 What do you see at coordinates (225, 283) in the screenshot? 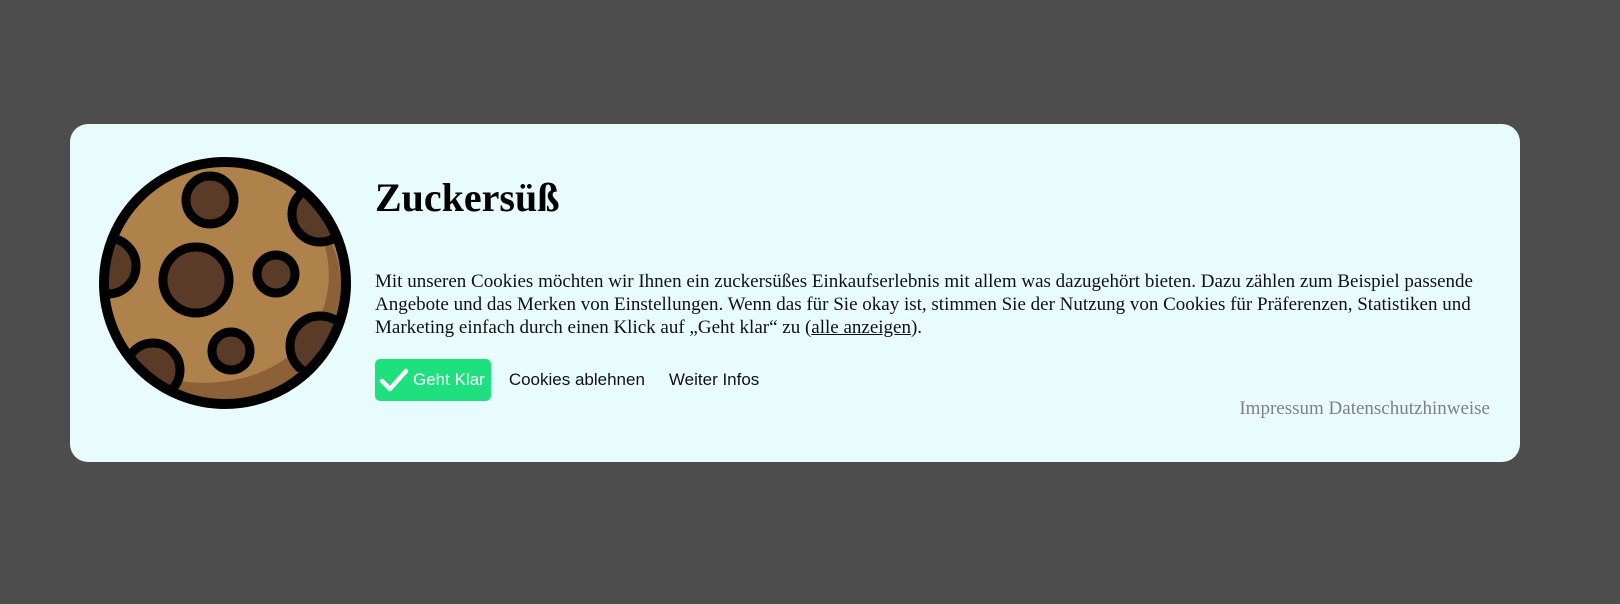
I see `cookie-icon` at bounding box center [225, 283].